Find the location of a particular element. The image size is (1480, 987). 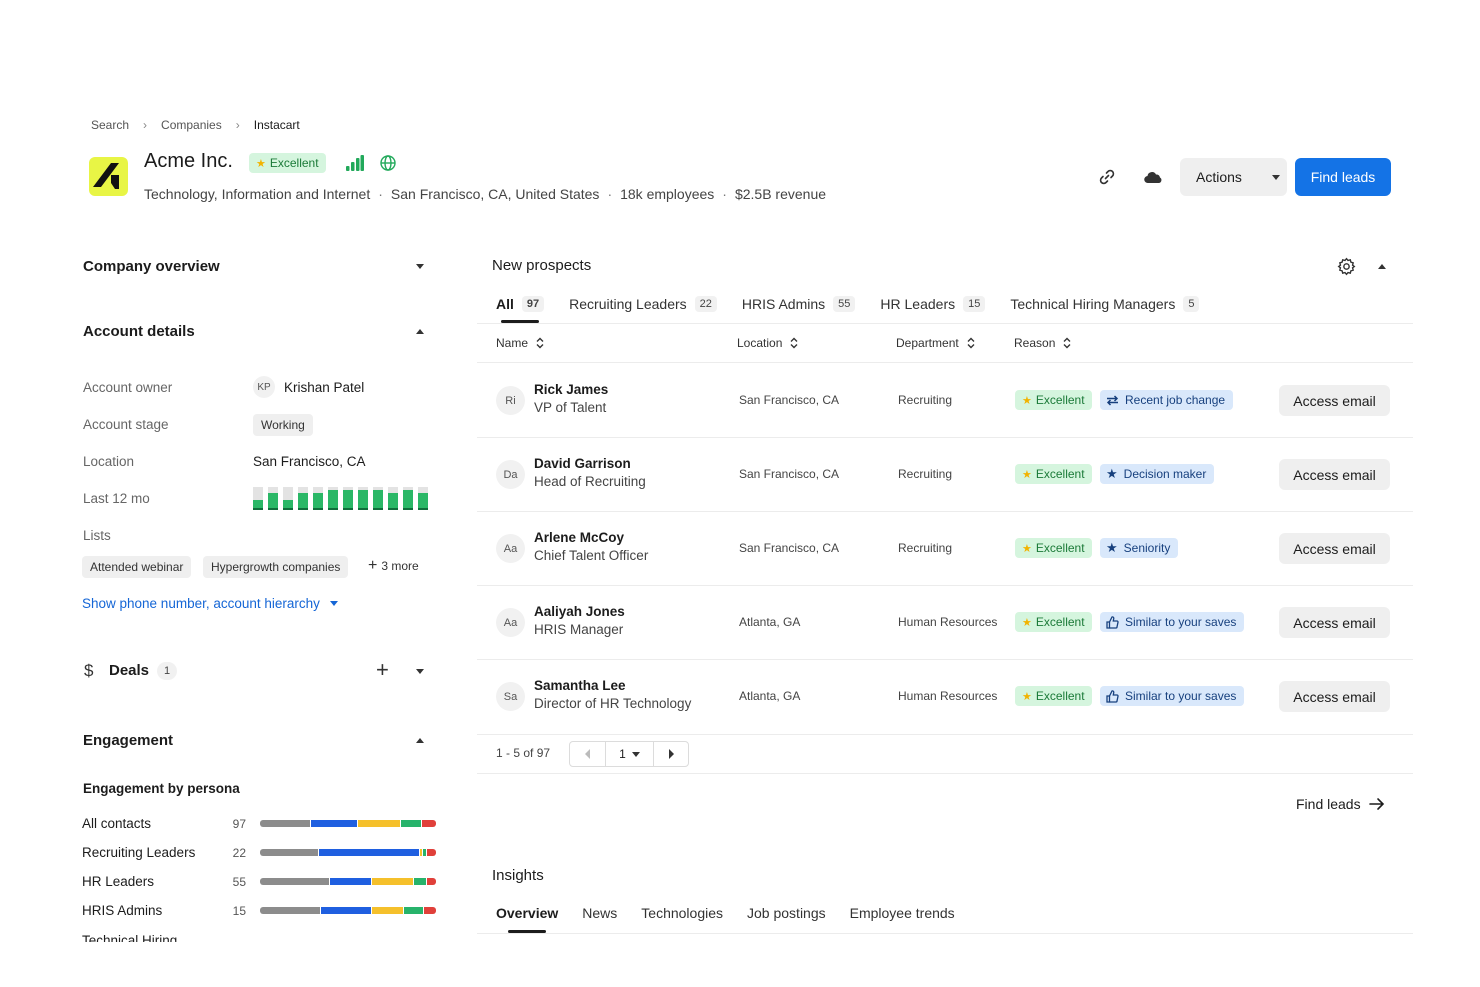

salesforce-button is located at coordinates (1153, 177).